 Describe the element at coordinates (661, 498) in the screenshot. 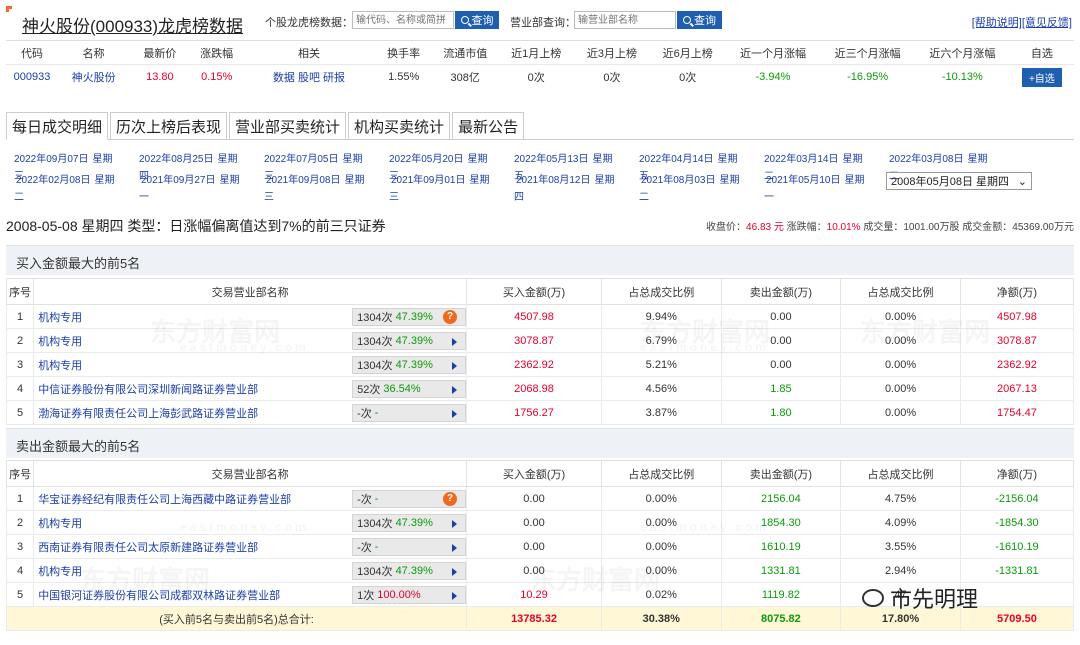

I see `buy-ratio: 0.00%` at that location.